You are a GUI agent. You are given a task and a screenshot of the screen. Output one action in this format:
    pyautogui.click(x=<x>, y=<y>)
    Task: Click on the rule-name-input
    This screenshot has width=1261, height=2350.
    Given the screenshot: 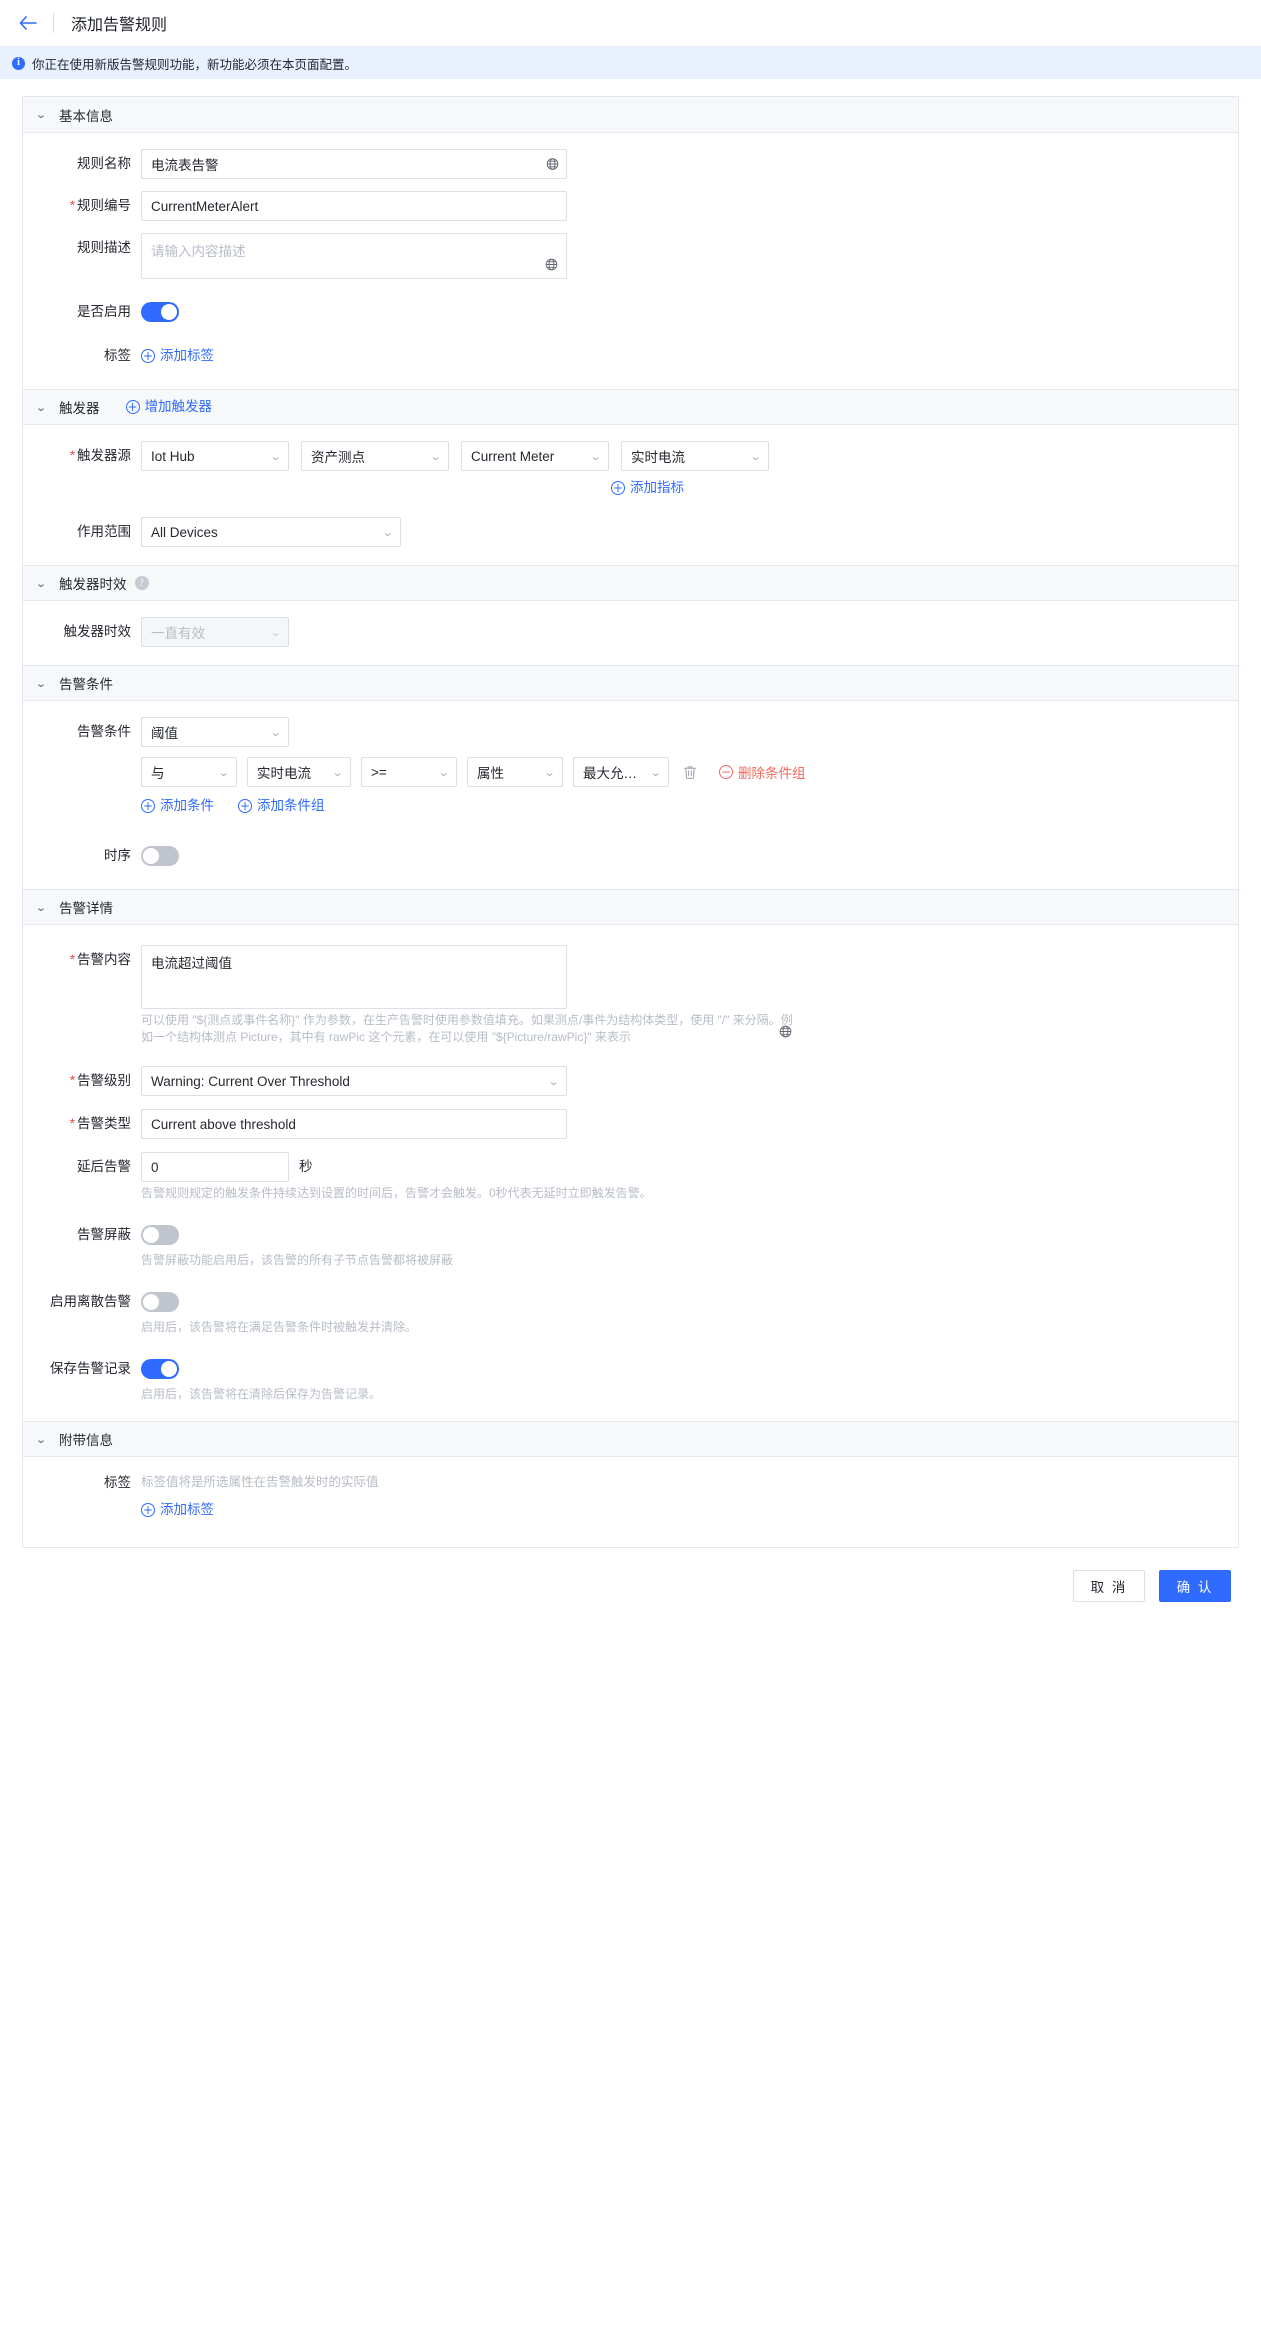 What is the action you would take?
    pyautogui.click(x=354, y=164)
    